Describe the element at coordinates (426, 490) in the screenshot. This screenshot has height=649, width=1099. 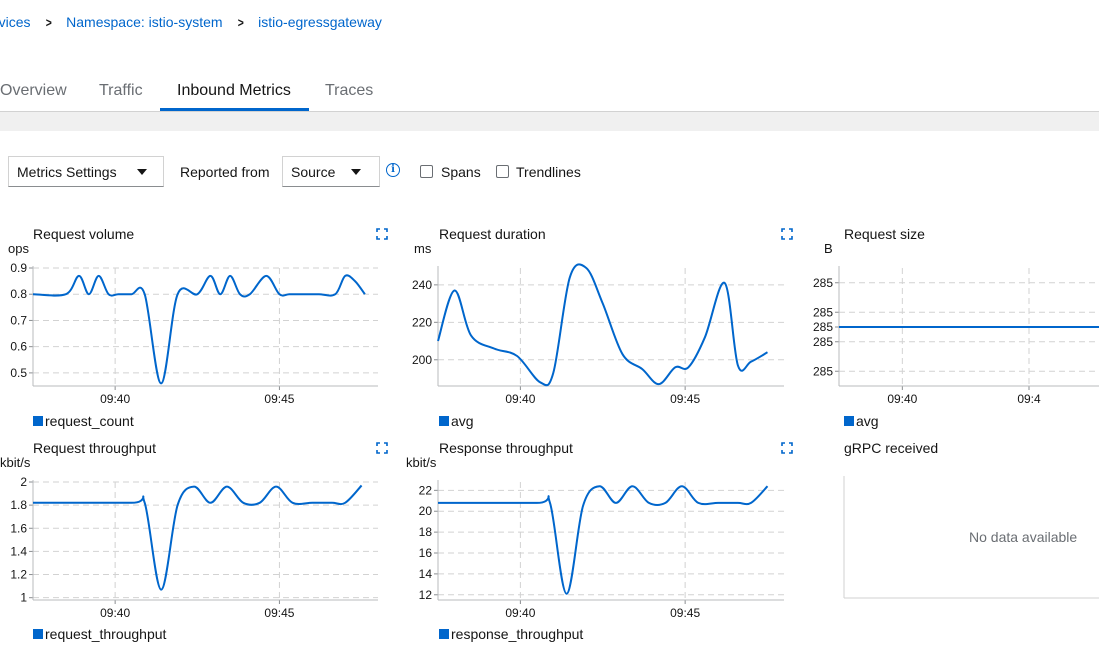
I see `y-tick-label: 22` at that location.